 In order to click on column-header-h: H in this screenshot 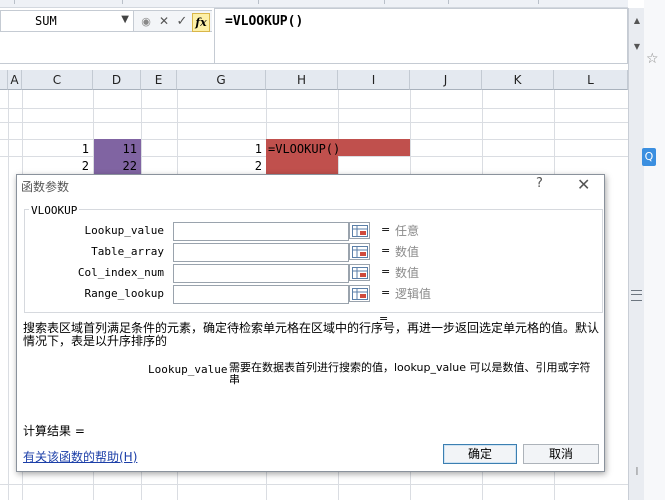, I will do `click(302, 80)`.